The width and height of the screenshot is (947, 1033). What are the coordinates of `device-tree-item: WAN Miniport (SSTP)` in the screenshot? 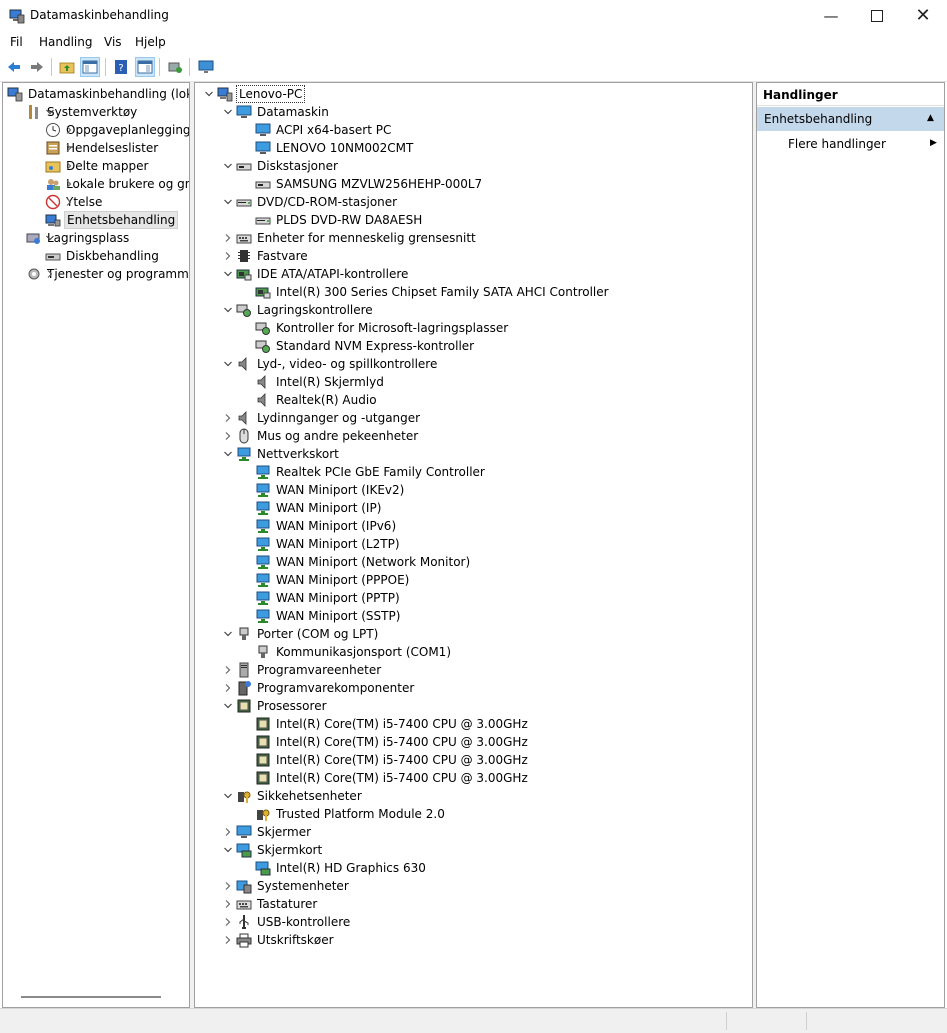 It's located at (328, 616).